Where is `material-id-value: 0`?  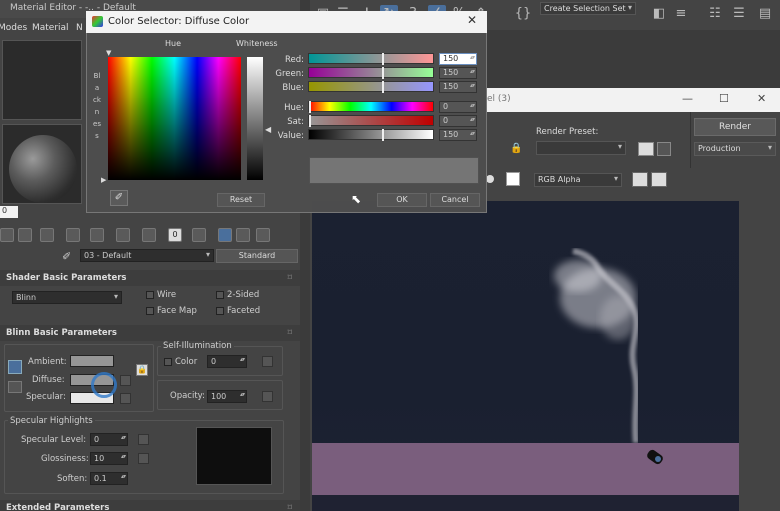
material-id-value: 0 is located at coordinates (175, 235).